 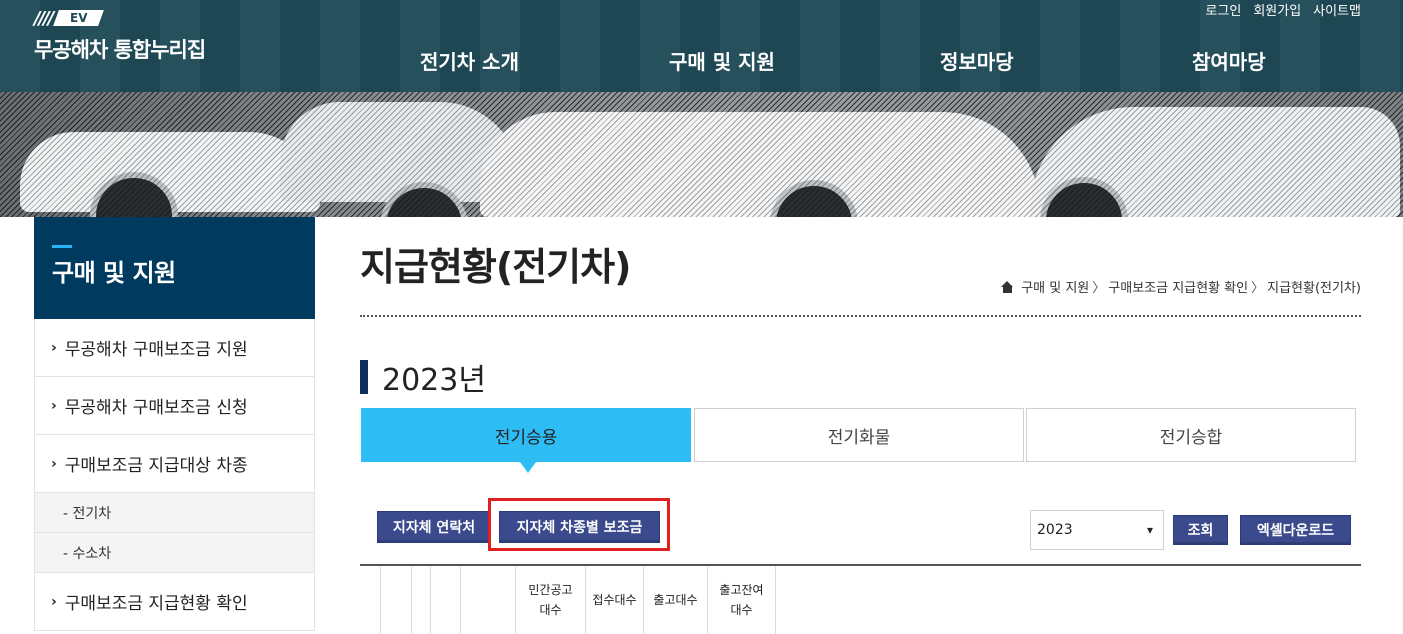 What do you see at coordinates (1097, 530) in the screenshot?
I see `year-select: 2023 ▾` at bounding box center [1097, 530].